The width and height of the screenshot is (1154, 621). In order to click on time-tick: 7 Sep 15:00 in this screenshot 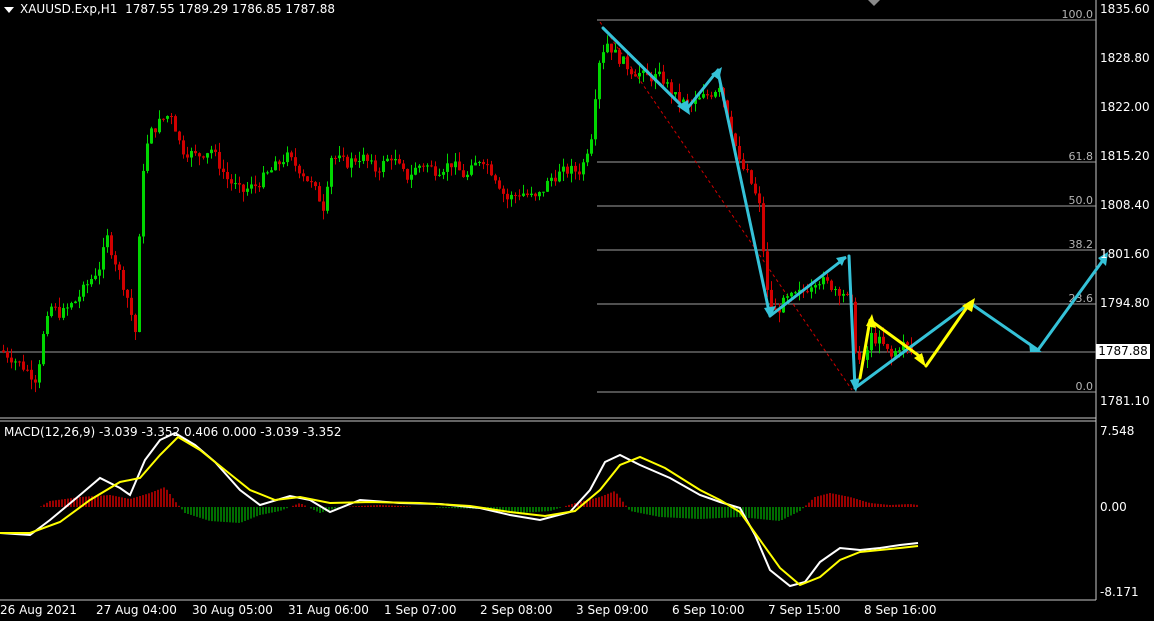, I will do `click(804, 610)`.